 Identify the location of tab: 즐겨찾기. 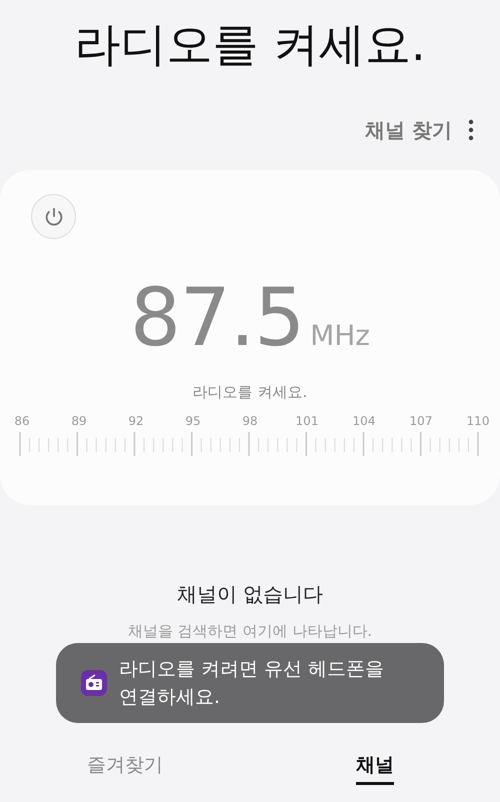
(125, 769).